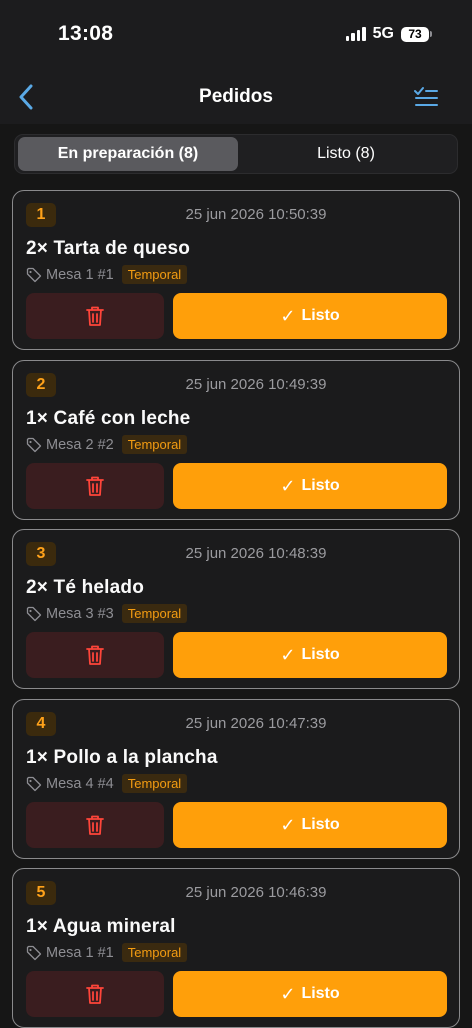  I want to click on page-title: Pedidos, so click(236, 96).